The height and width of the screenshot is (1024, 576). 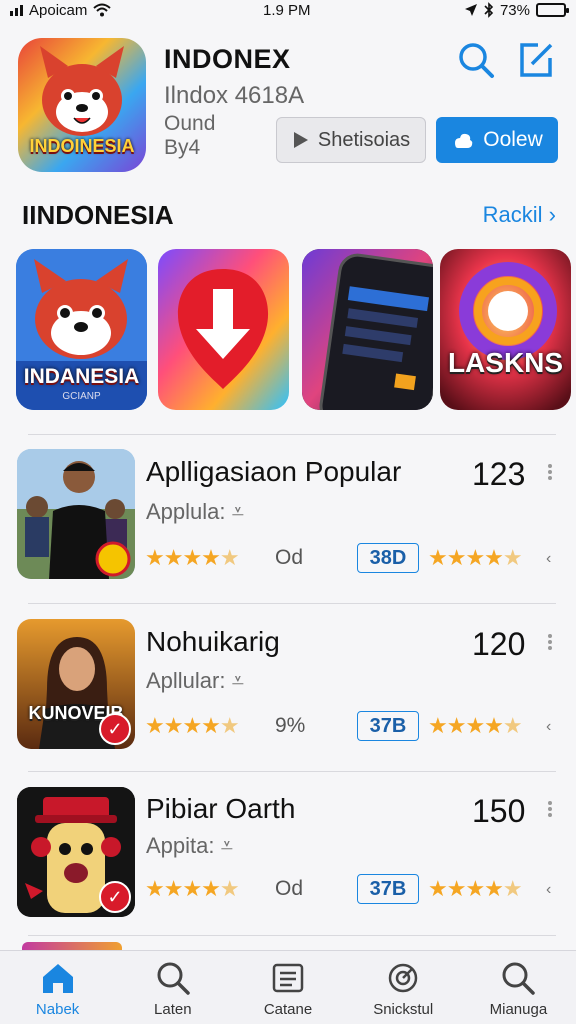 What do you see at coordinates (57, 1009) in the screenshot?
I see `tab-home-label: Nabek` at bounding box center [57, 1009].